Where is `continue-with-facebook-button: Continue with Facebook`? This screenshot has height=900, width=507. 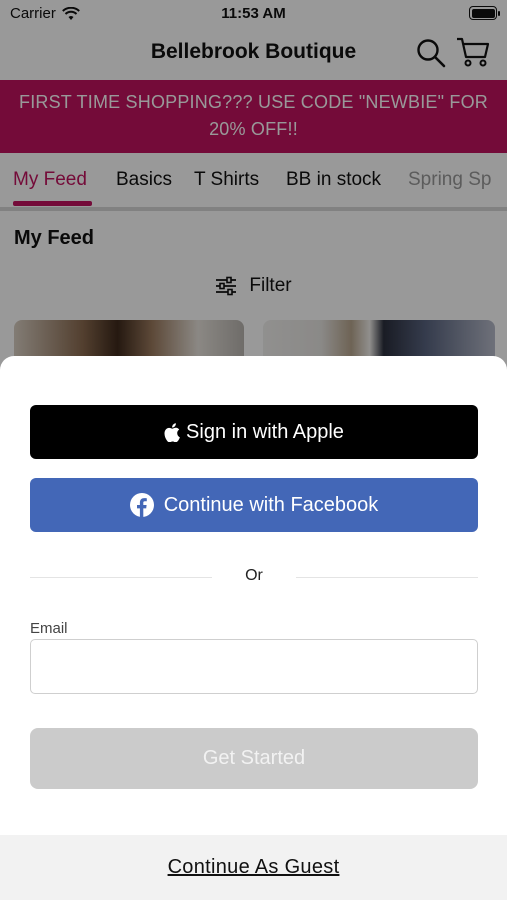 continue-with-facebook-button: Continue with Facebook is located at coordinates (254, 505).